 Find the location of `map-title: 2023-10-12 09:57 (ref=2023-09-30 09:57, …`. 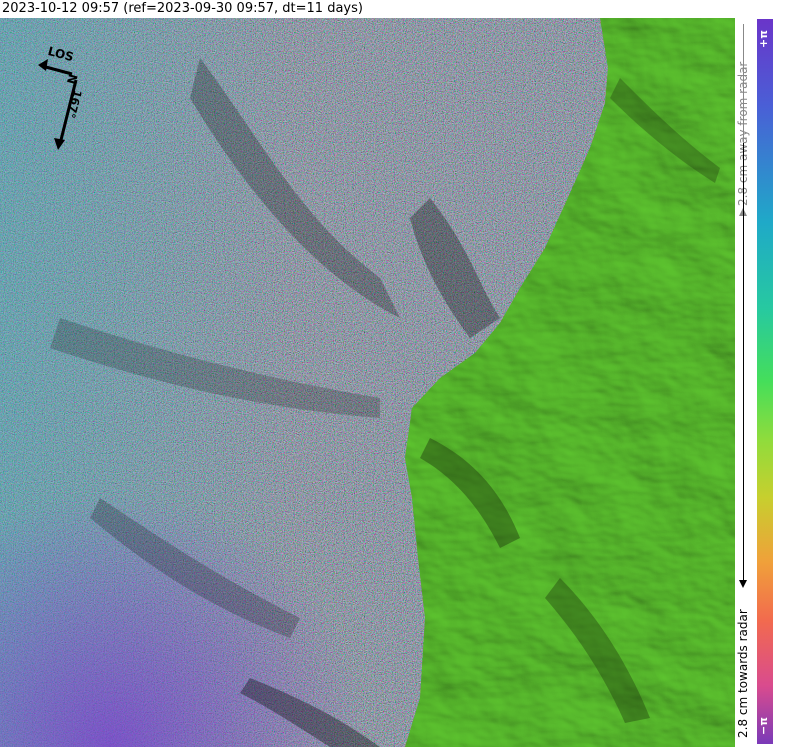

map-title: 2023-10-12 09:57 (ref=2023-09-30 09:57, … is located at coordinates (182, 8).